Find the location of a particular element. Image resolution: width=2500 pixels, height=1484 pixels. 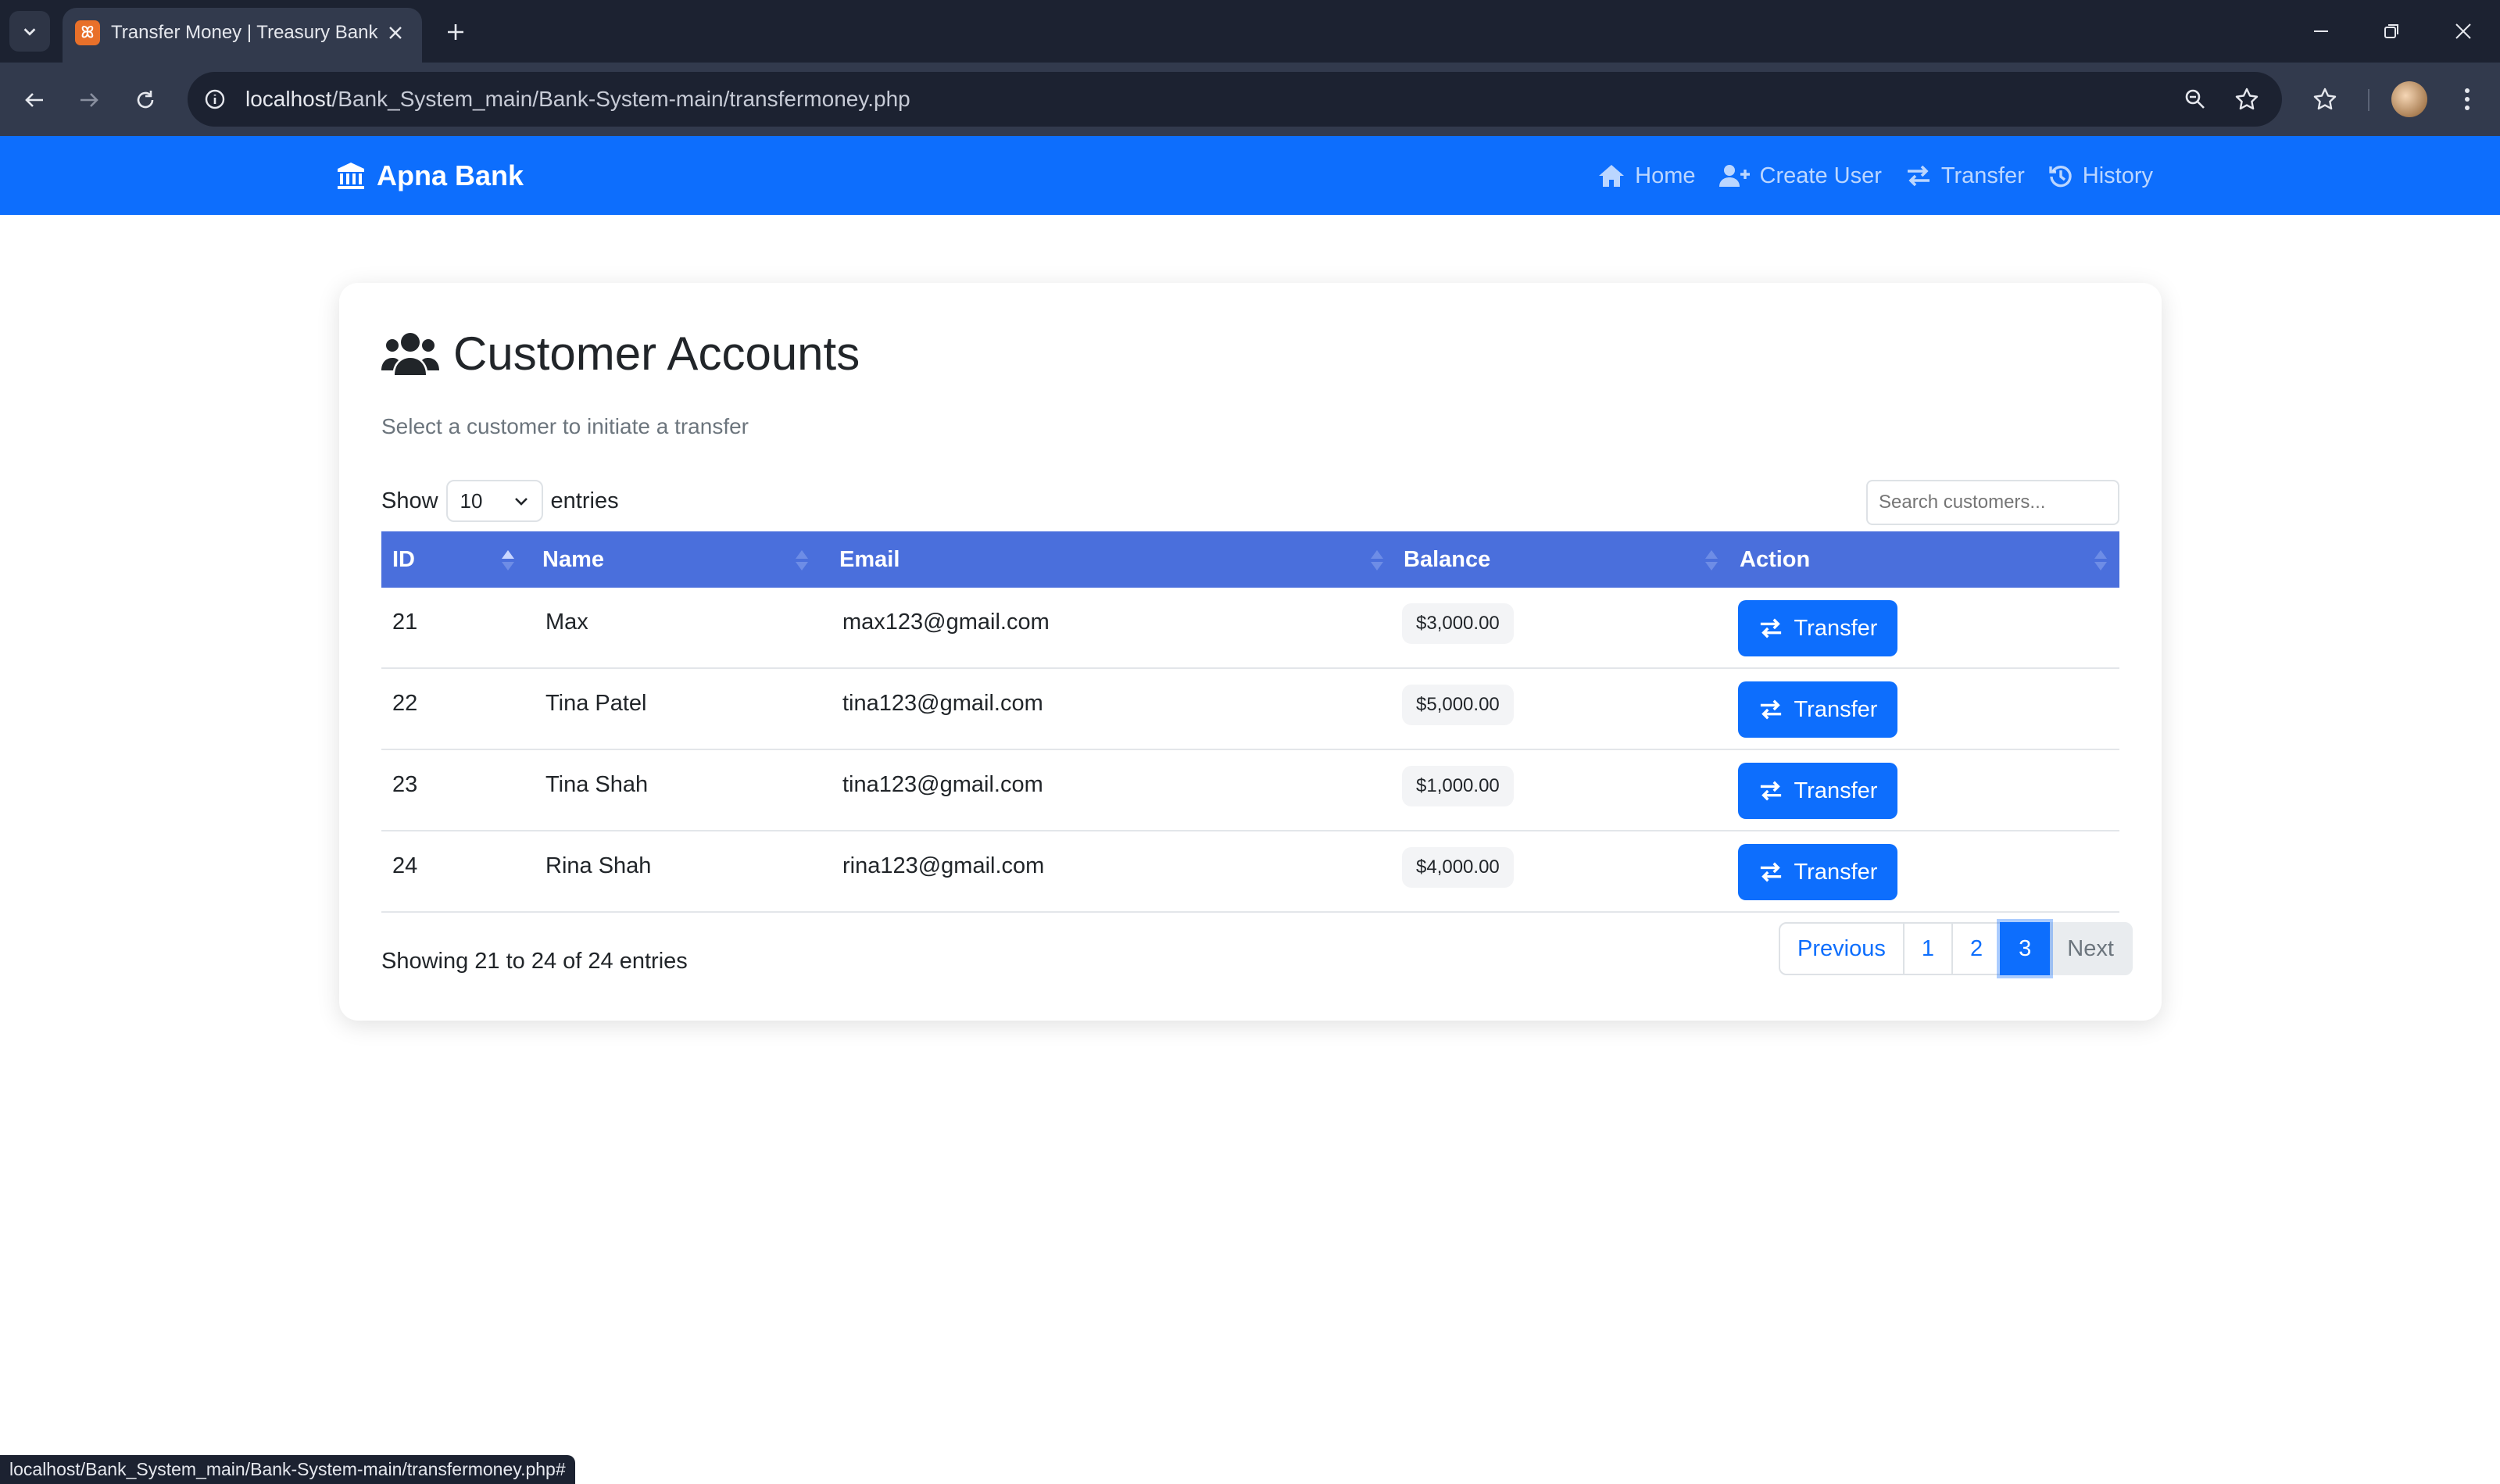

xampp-favicon-icon: ꕤ is located at coordinates (87, 32).